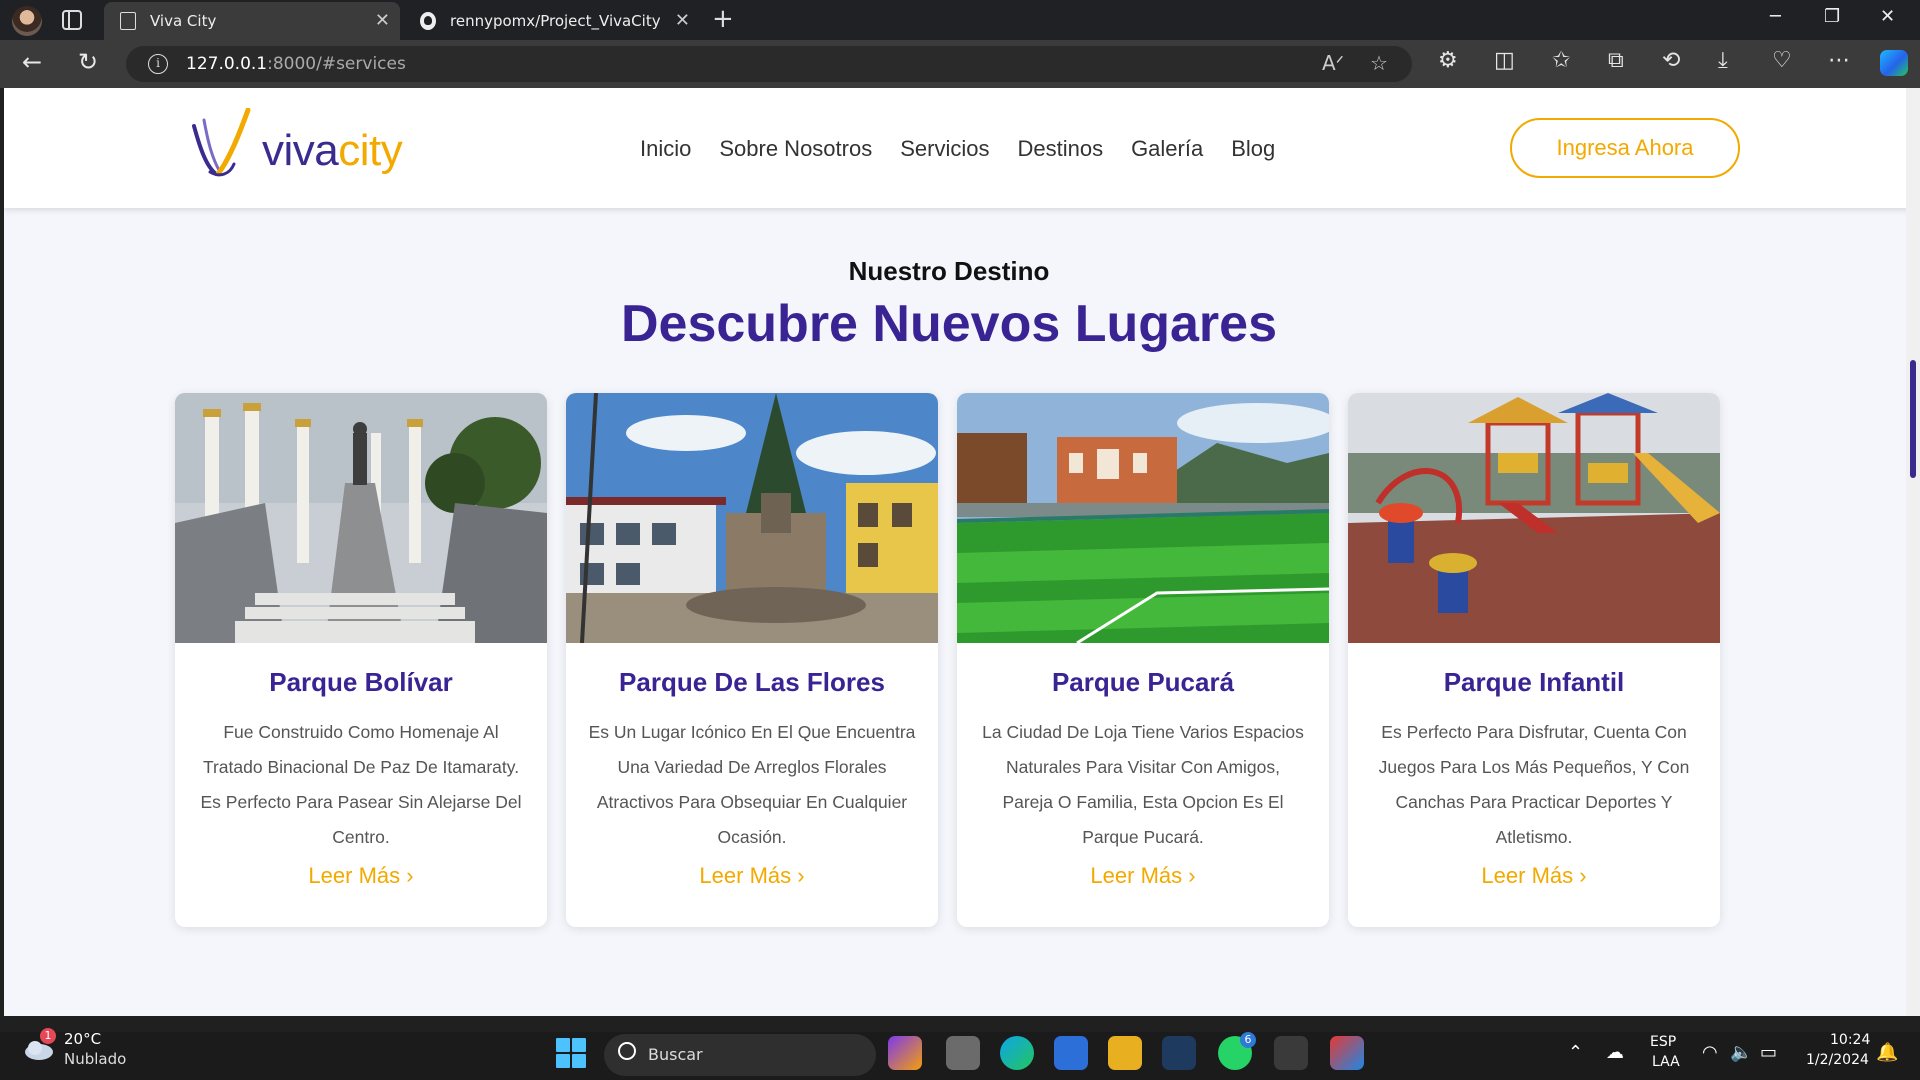 The height and width of the screenshot is (1080, 1920). What do you see at coordinates (1504, 60) in the screenshot?
I see `split-screen-icon: ◫` at bounding box center [1504, 60].